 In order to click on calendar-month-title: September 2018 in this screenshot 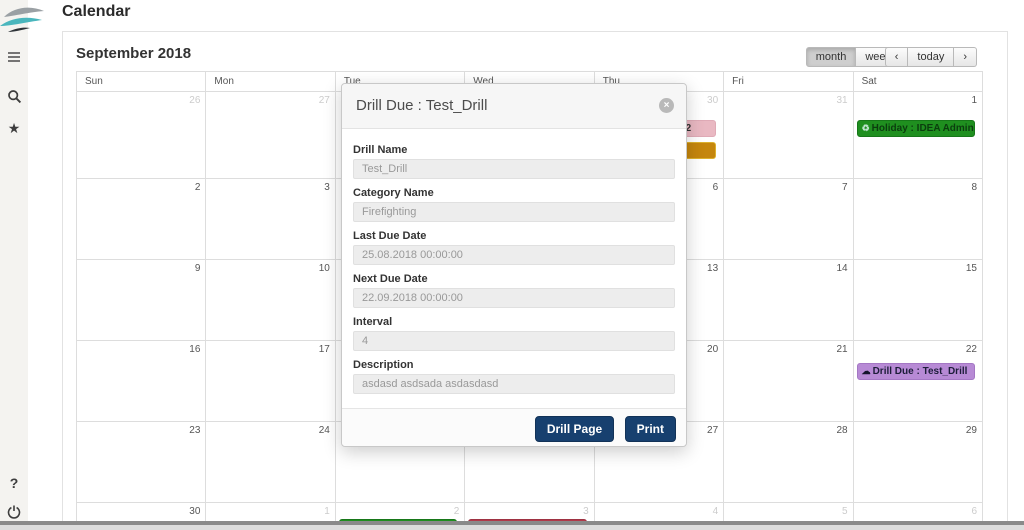, I will do `click(134, 53)`.